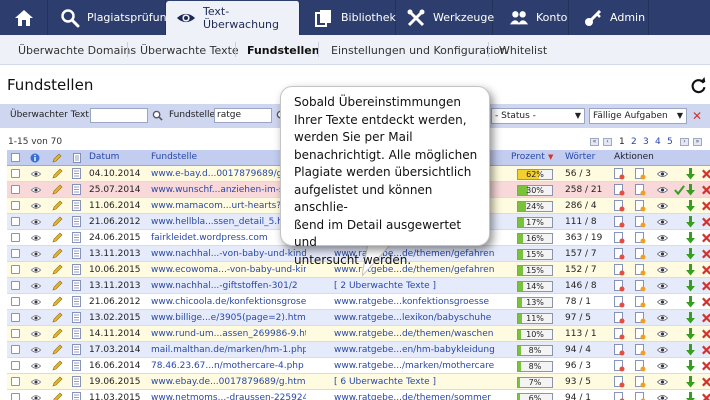  Describe the element at coordinates (350, 17) in the screenshot. I see `tab-bibliothek: Bibliothek` at that location.